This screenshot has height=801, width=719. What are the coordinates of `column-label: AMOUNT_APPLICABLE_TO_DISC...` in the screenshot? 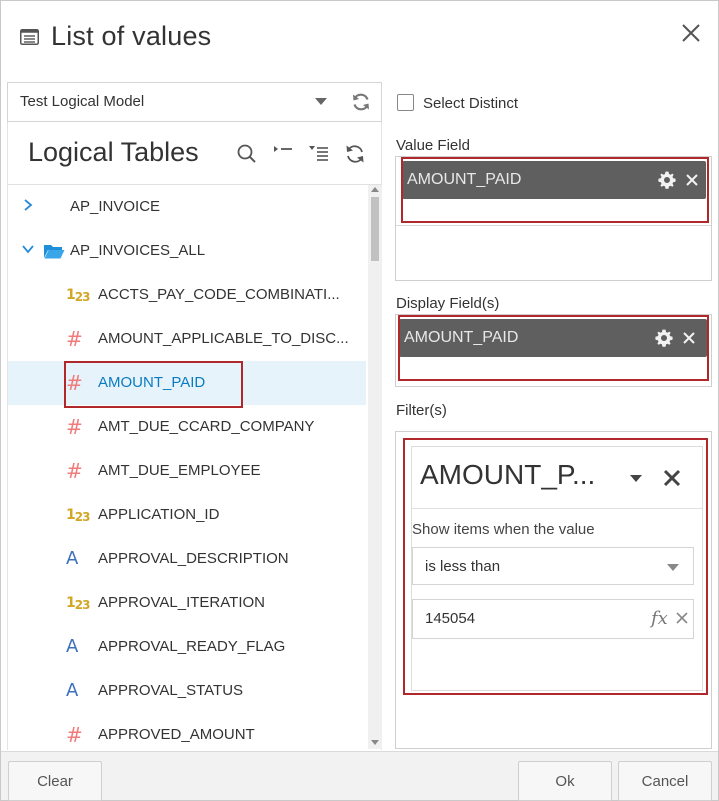 It's located at (223, 338).